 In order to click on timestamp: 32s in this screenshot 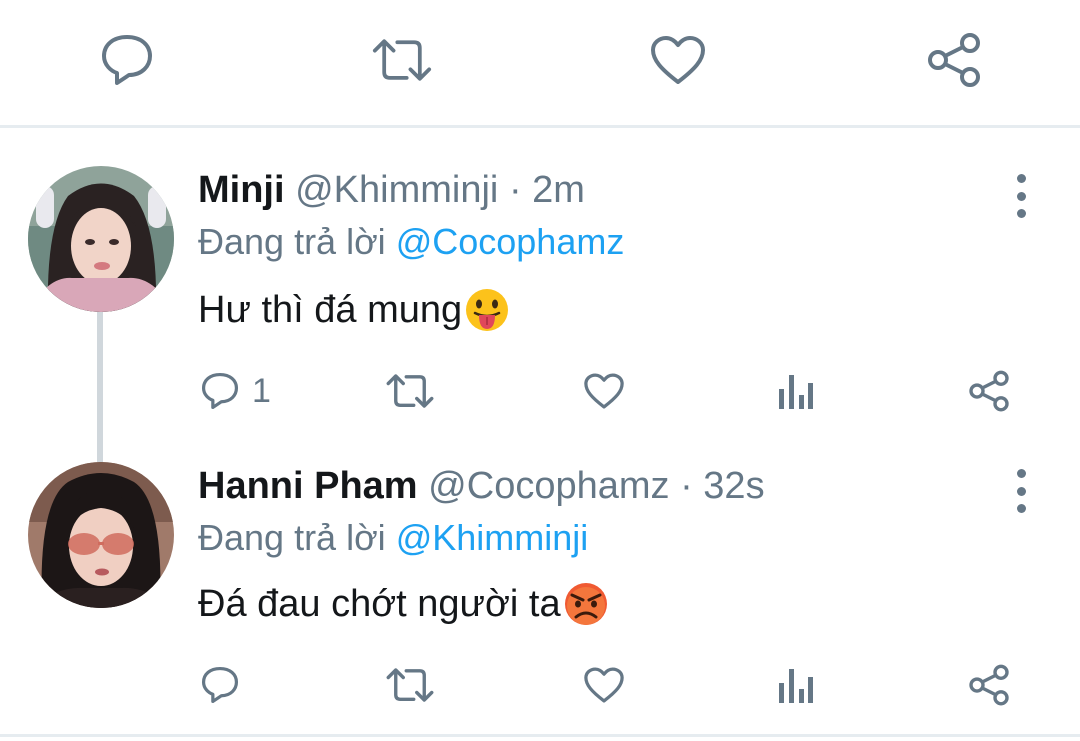, I will do `click(733, 486)`.